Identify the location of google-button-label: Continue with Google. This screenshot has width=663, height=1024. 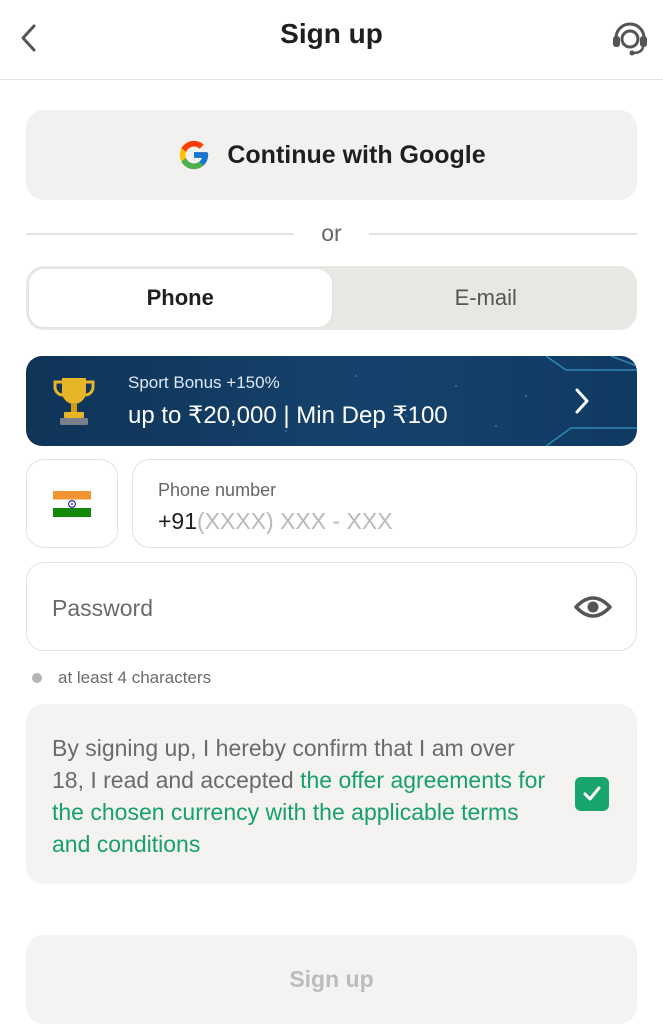
(356, 154).